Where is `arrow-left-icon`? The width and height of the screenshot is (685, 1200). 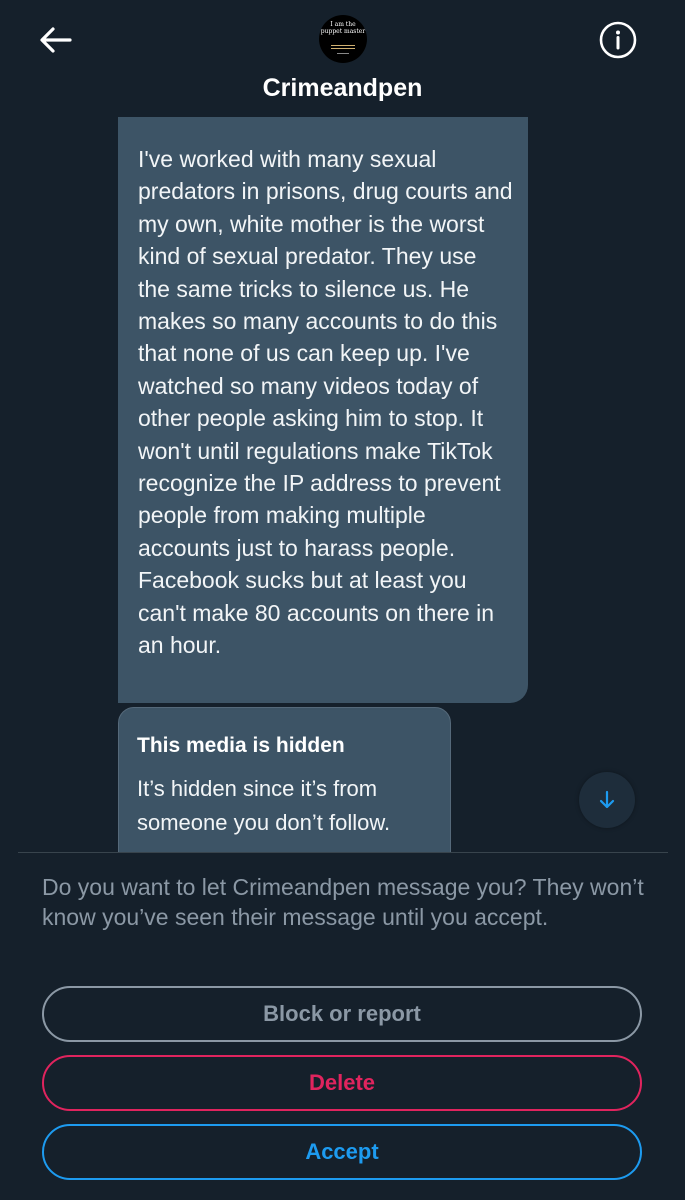
arrow-left-icon is located at coordinates (56, 40).